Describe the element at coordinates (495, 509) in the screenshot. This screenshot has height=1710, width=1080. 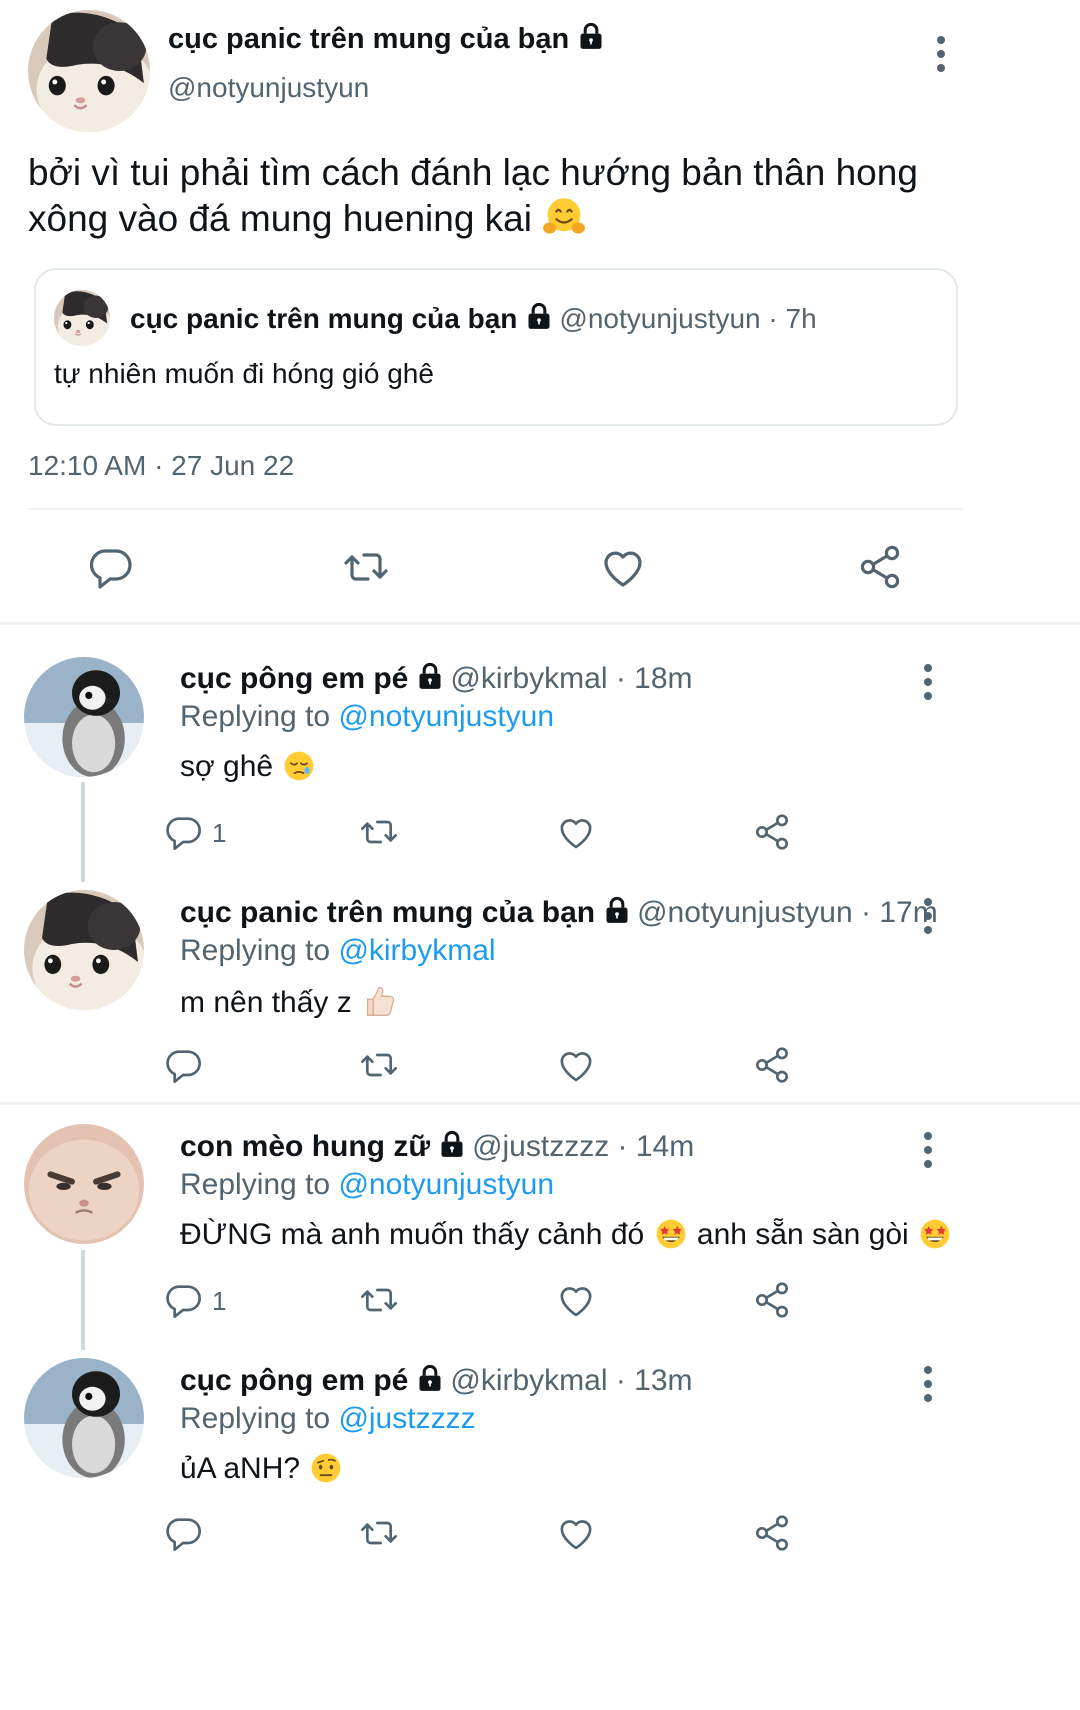
I see `divider` at that location.